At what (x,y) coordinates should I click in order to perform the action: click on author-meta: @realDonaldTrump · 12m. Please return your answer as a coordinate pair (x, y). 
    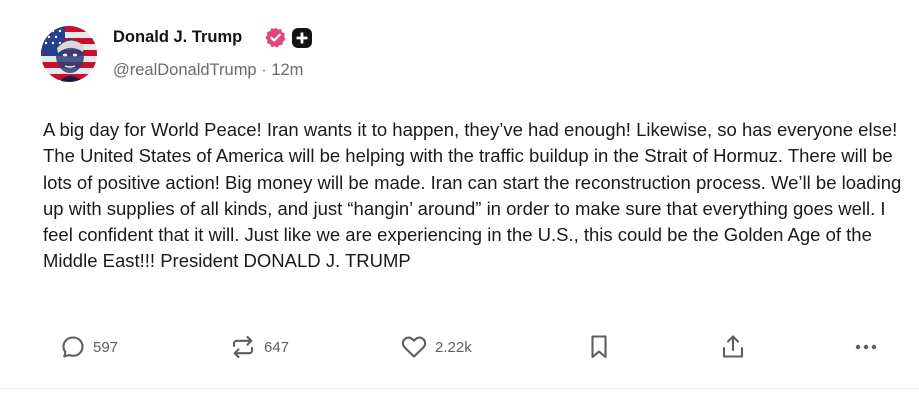
    Looking at the image, I should click on (208, 70).